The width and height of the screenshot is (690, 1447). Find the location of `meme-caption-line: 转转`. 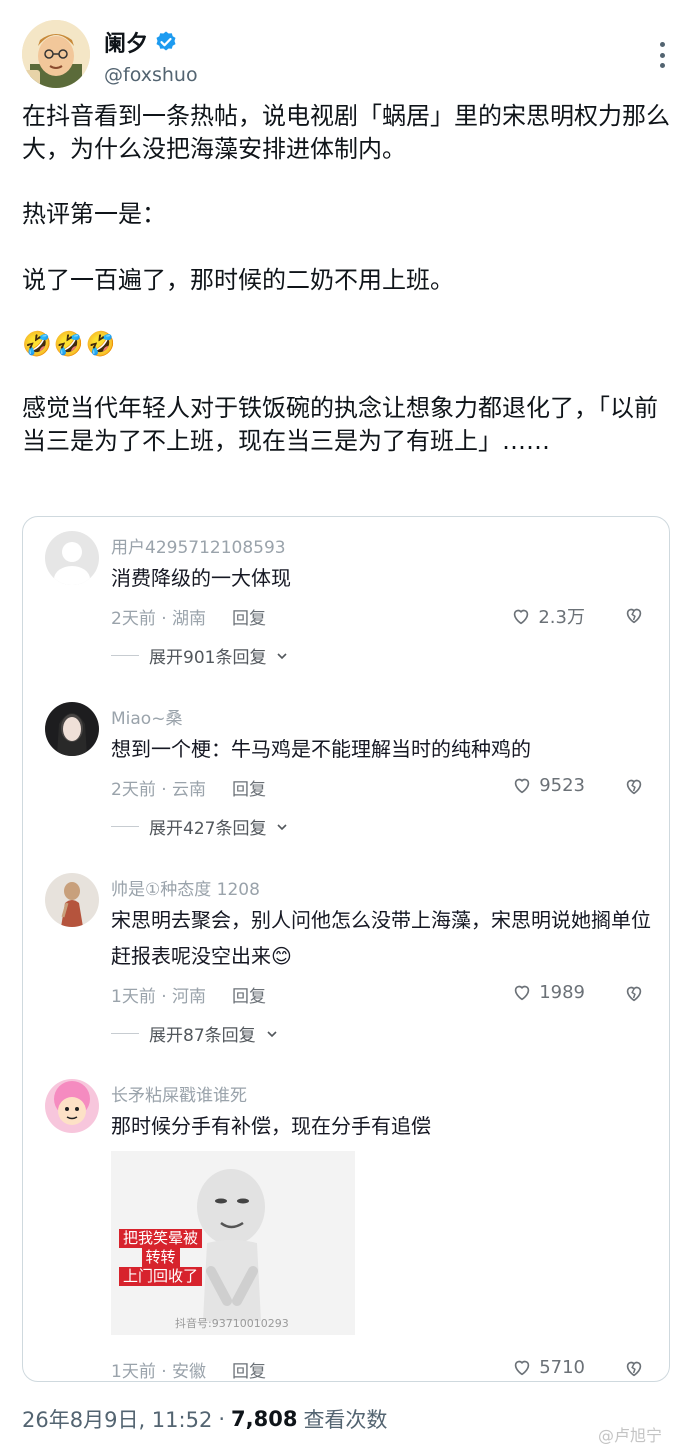

meme-caption-line: 转转 is located at coordinates (160, 1257).